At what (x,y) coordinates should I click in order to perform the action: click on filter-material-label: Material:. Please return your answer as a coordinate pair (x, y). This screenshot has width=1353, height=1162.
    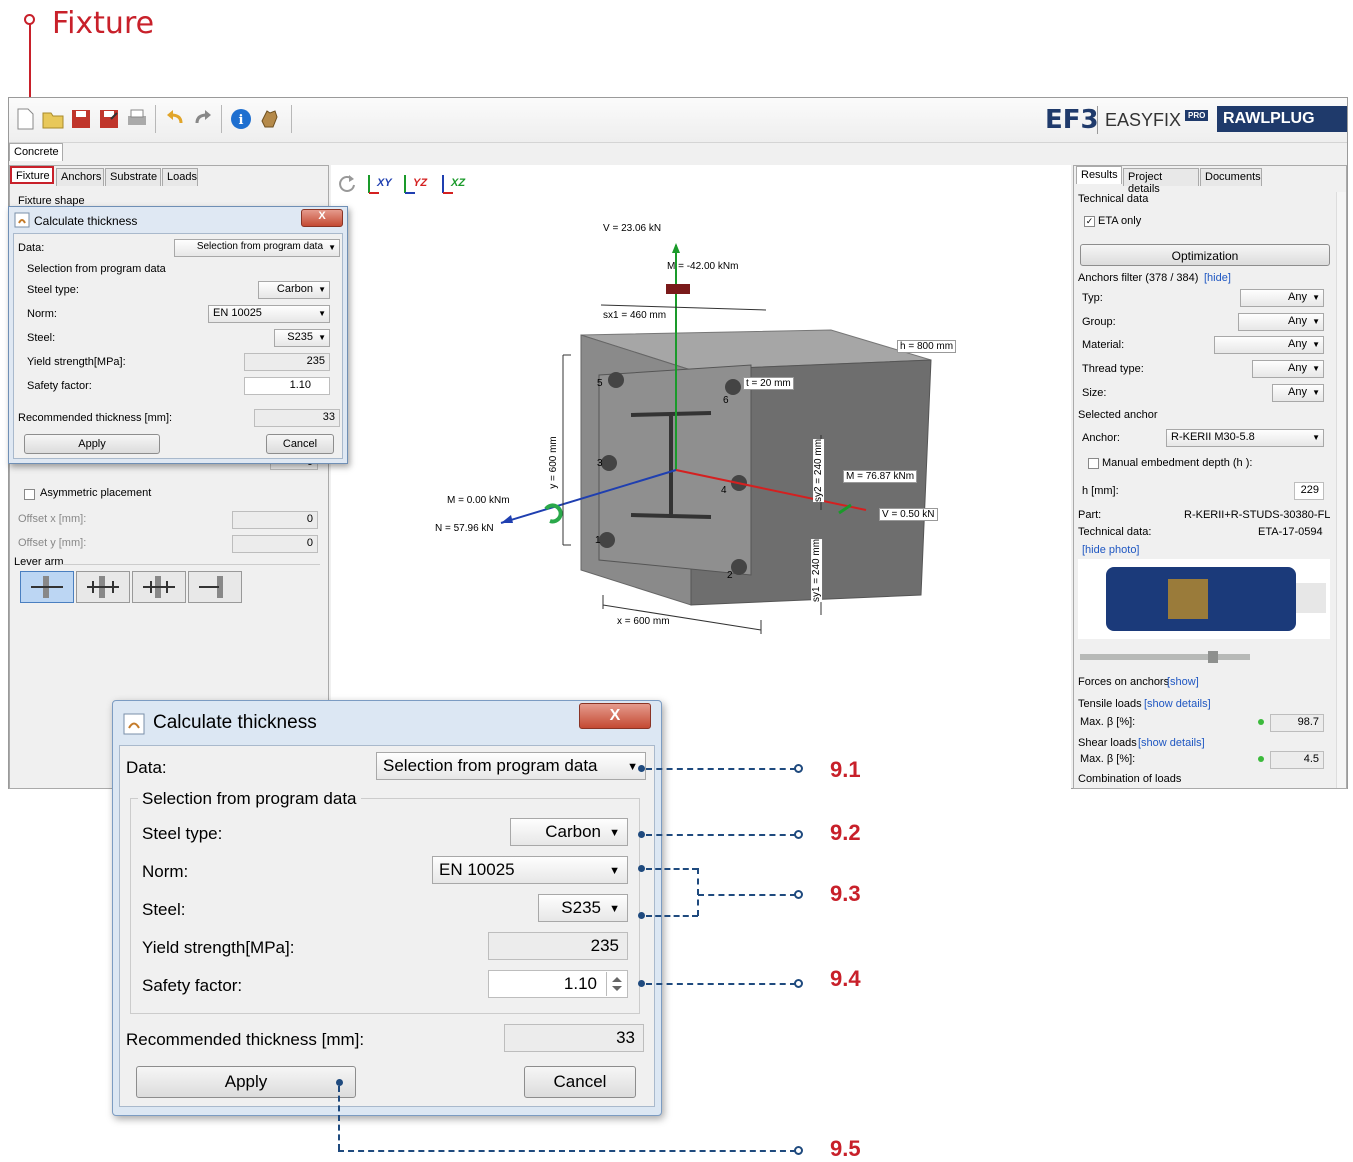
    Looking at the image, I should click on (1103, 345).